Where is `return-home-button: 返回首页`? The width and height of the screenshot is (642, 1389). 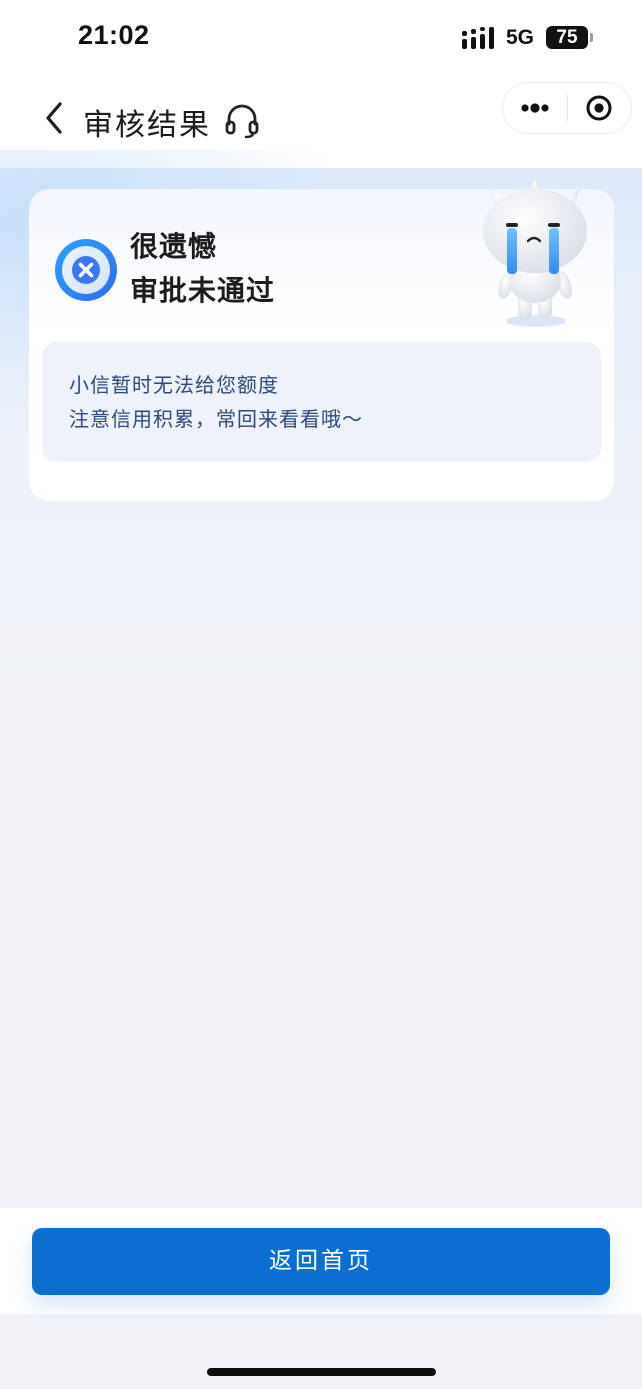 return-home-button: 返回首页 is located at coordinates (321, 1261).